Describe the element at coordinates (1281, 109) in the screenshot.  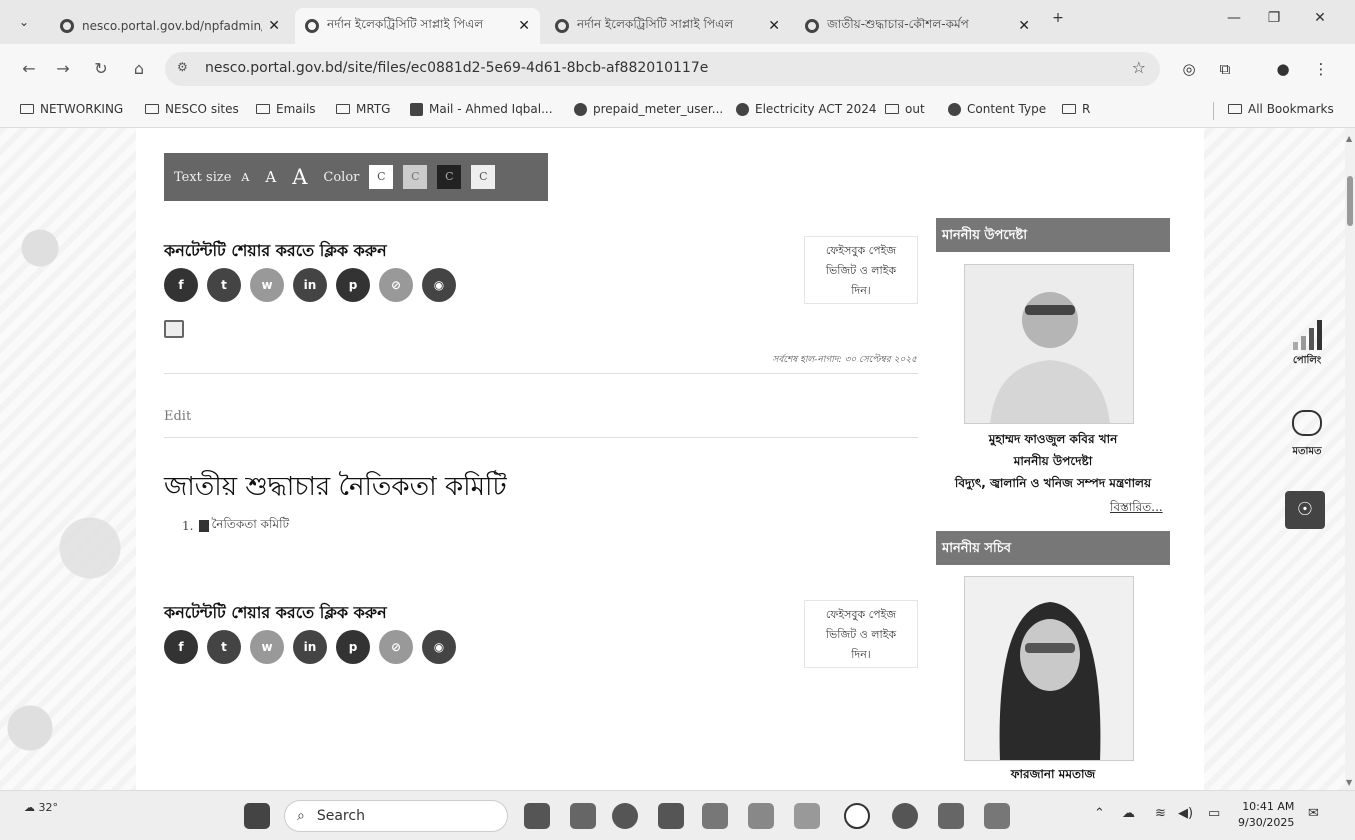
I see `bookmark-all-bookmarks: All Bookmarks` at that location.